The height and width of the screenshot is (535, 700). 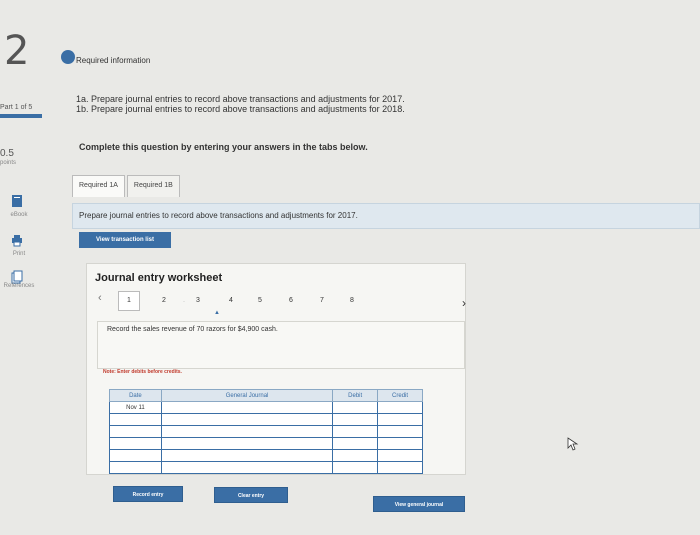 I want to click on general-journal-header: General Journal, so click(x=247, y=395).